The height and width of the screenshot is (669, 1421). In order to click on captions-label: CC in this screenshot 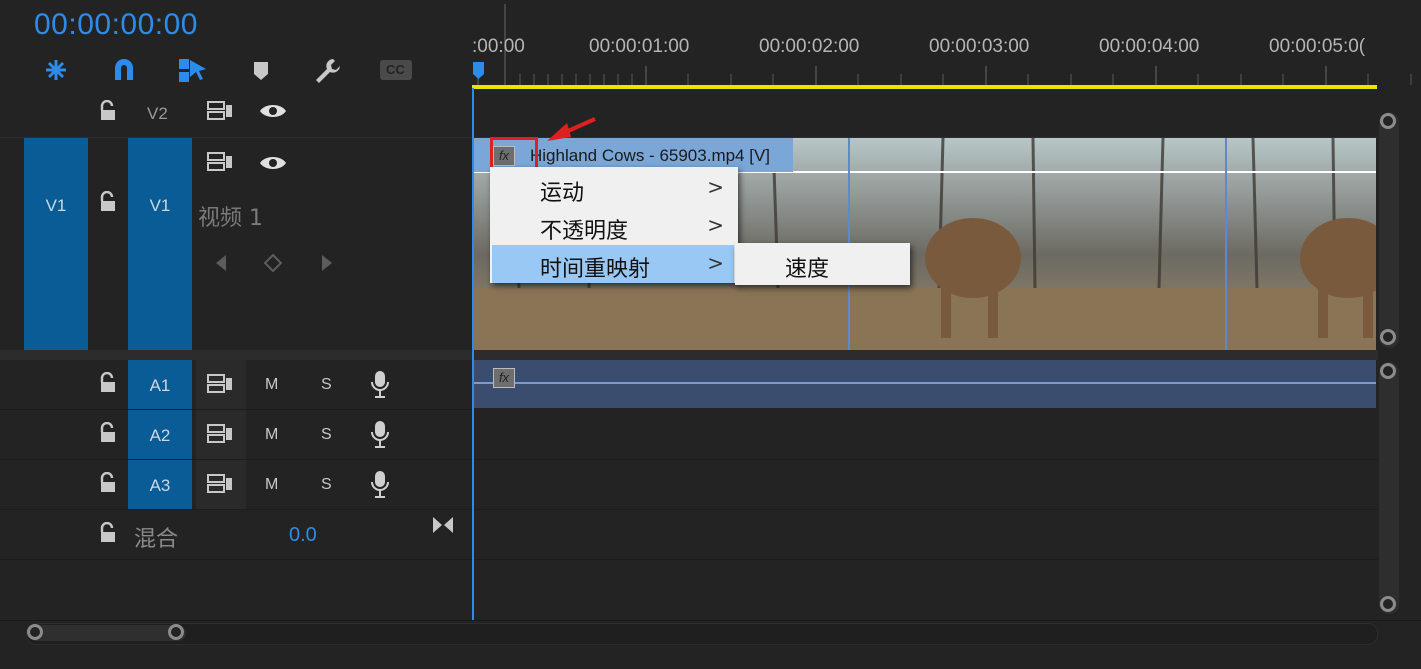, I will do `click(395, 69)`.